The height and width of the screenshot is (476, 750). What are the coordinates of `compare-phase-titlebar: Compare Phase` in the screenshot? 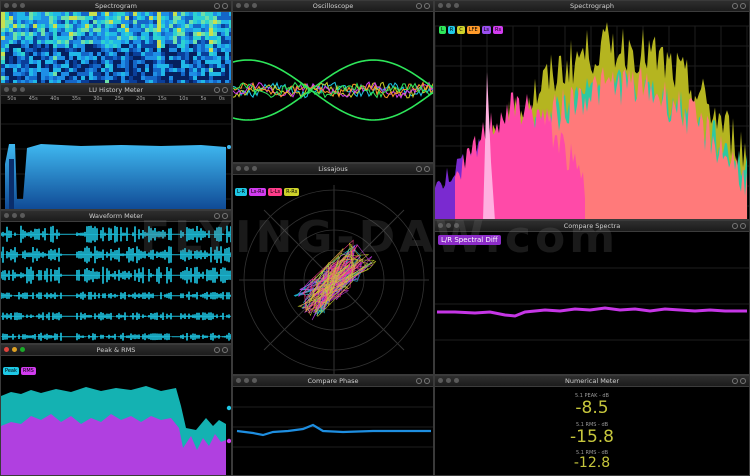 It's located at (333, 381).